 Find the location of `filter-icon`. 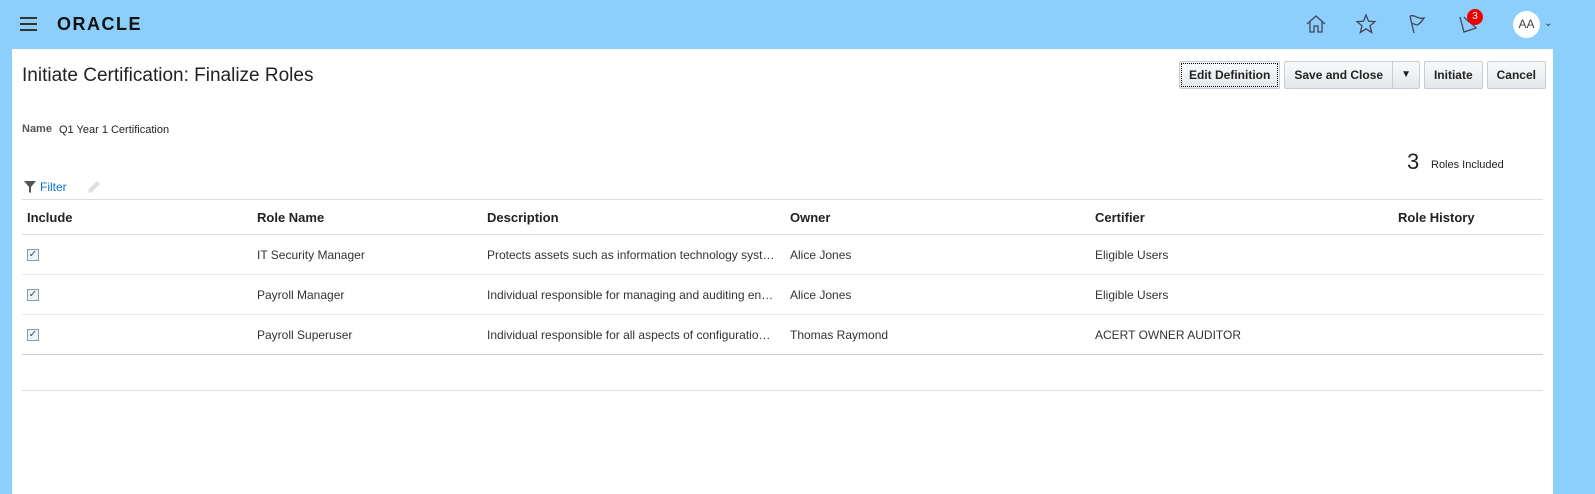

filter-icon is located at coordinates (30, 187).